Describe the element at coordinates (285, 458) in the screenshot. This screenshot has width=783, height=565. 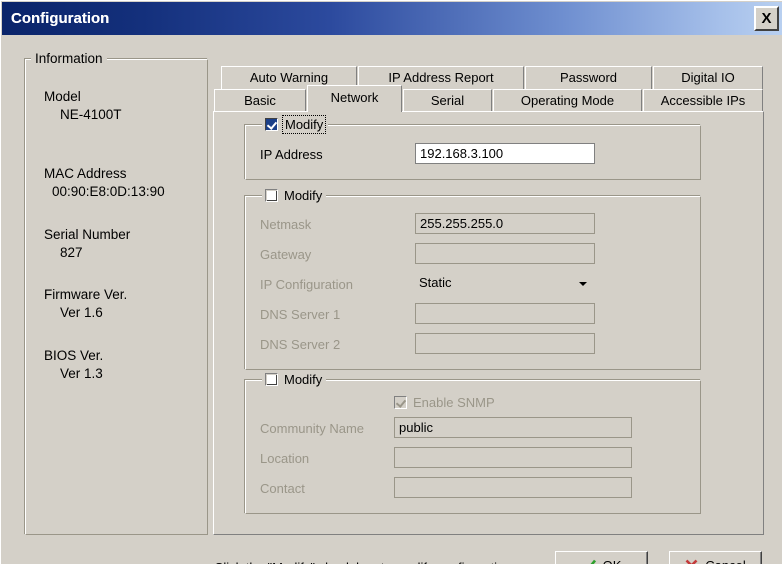
I see `label-location: Location` at that location.